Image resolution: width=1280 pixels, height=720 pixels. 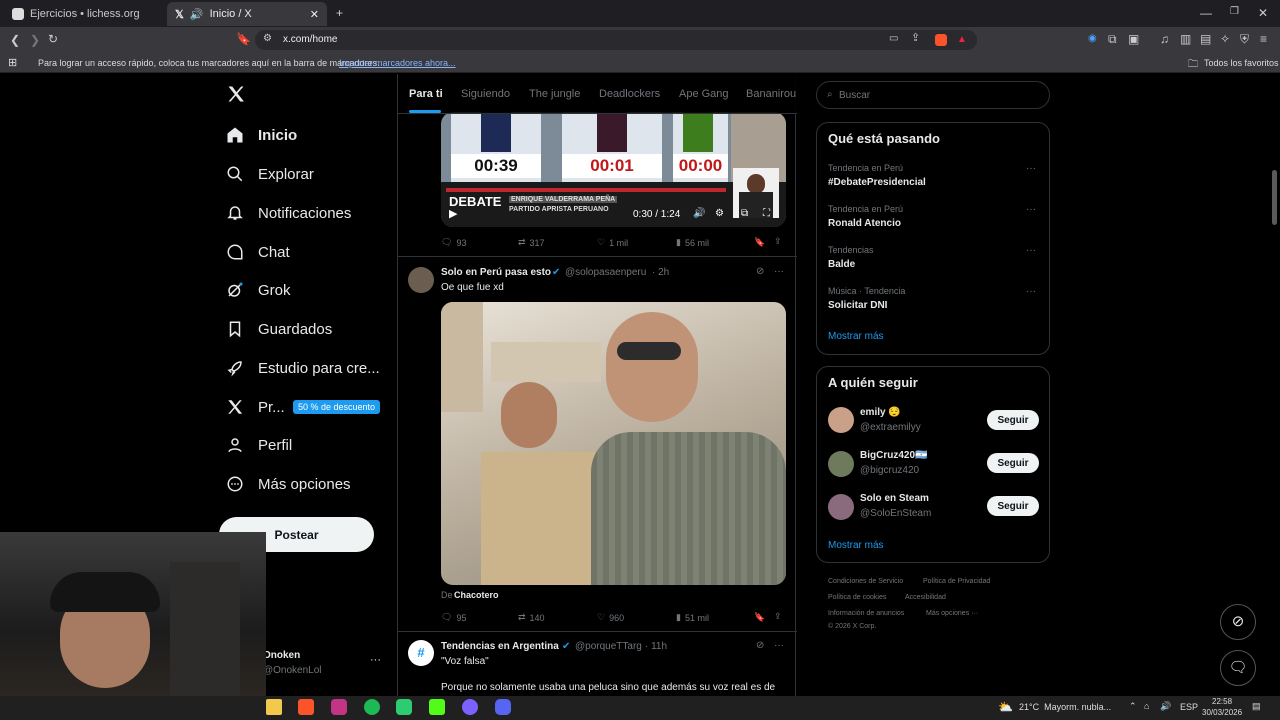 What do you see at coordinates (554, 94) in the screenshot?
I see `tab-the-jungle: The jungle` at bounding box center [554, 94].